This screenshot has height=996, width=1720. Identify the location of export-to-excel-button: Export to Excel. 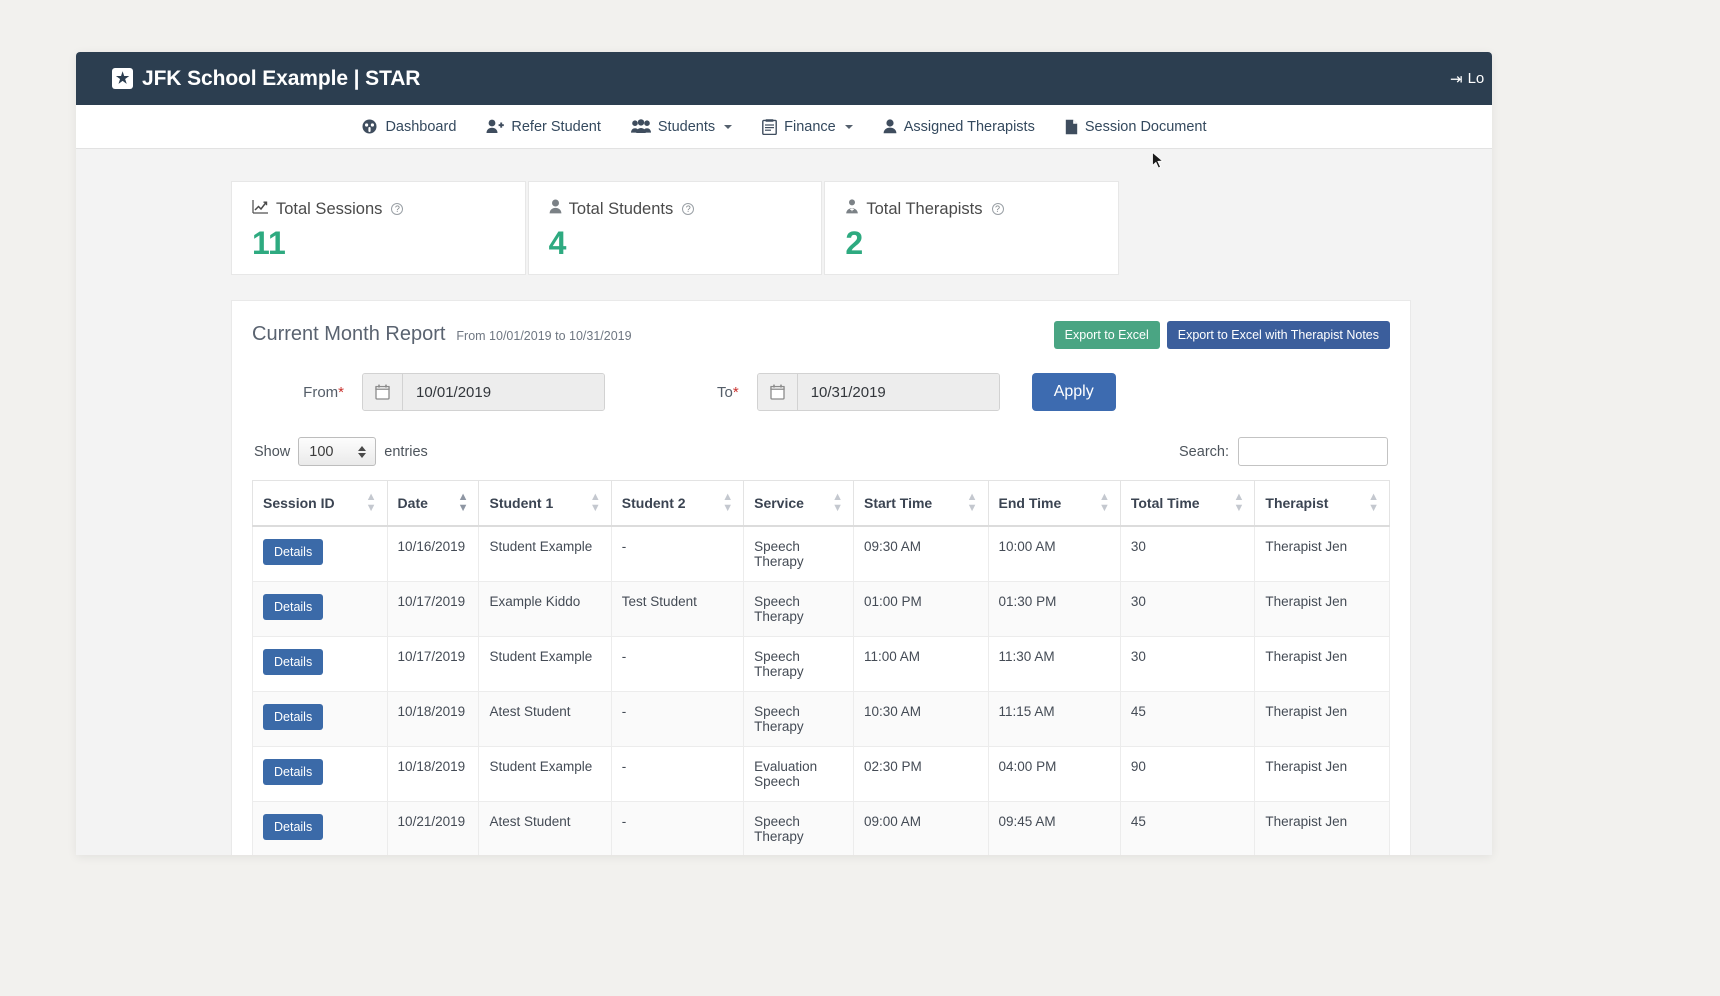
(1106, 335).